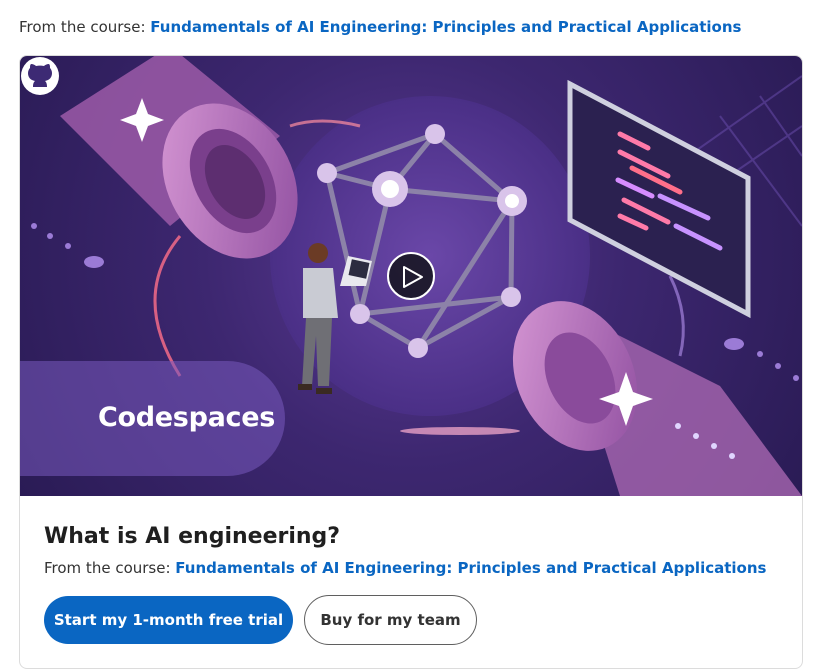 Image resolution: width=822 pixels, height=671 pixels. What do you see at coordinates (40, 76) in the screenshot?
I see `github-icon` at bounding box center [40, 76].